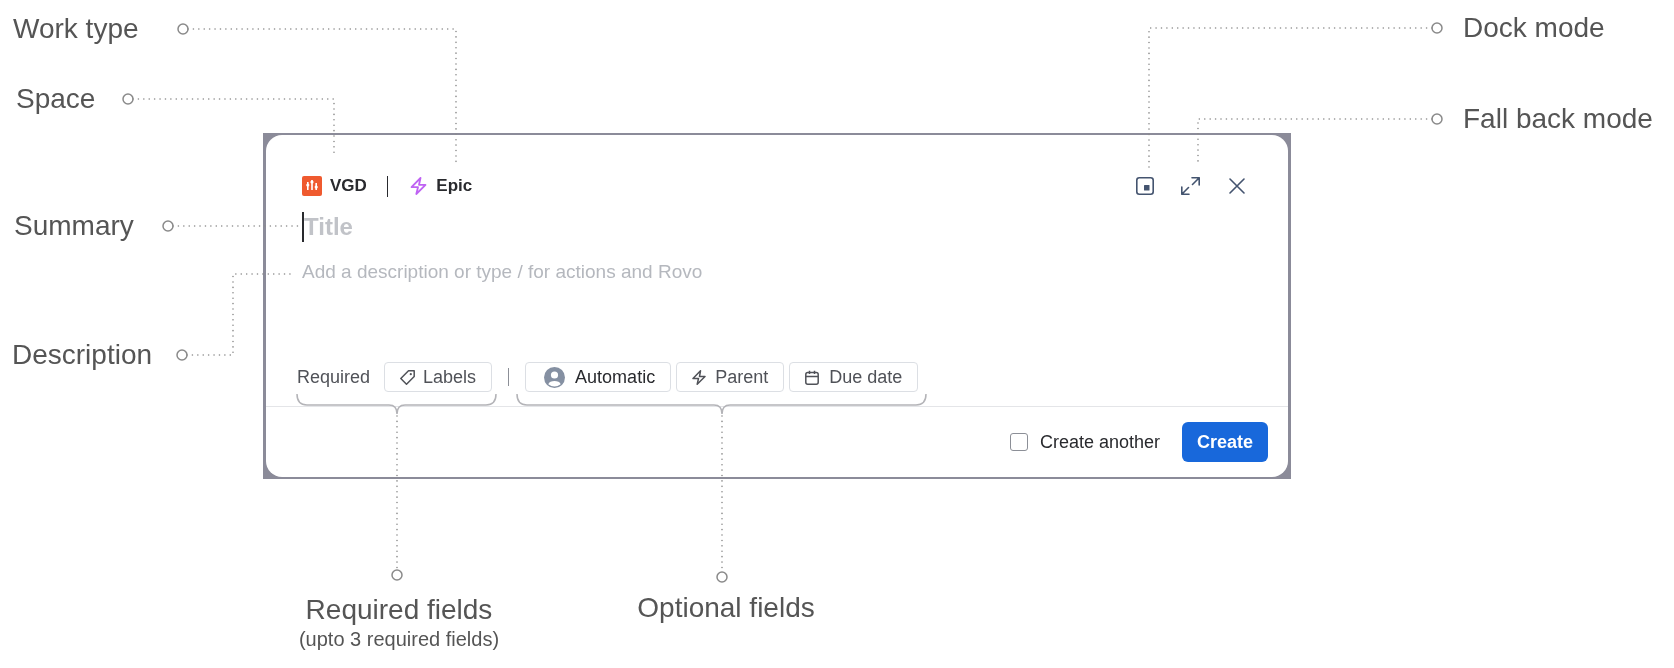 This screenshot has width=1674, height=668. What do you see at coordinates (730, 377) in the screenshot?
I see `parent-field-button: Parent` at bounding box center [730, 377].